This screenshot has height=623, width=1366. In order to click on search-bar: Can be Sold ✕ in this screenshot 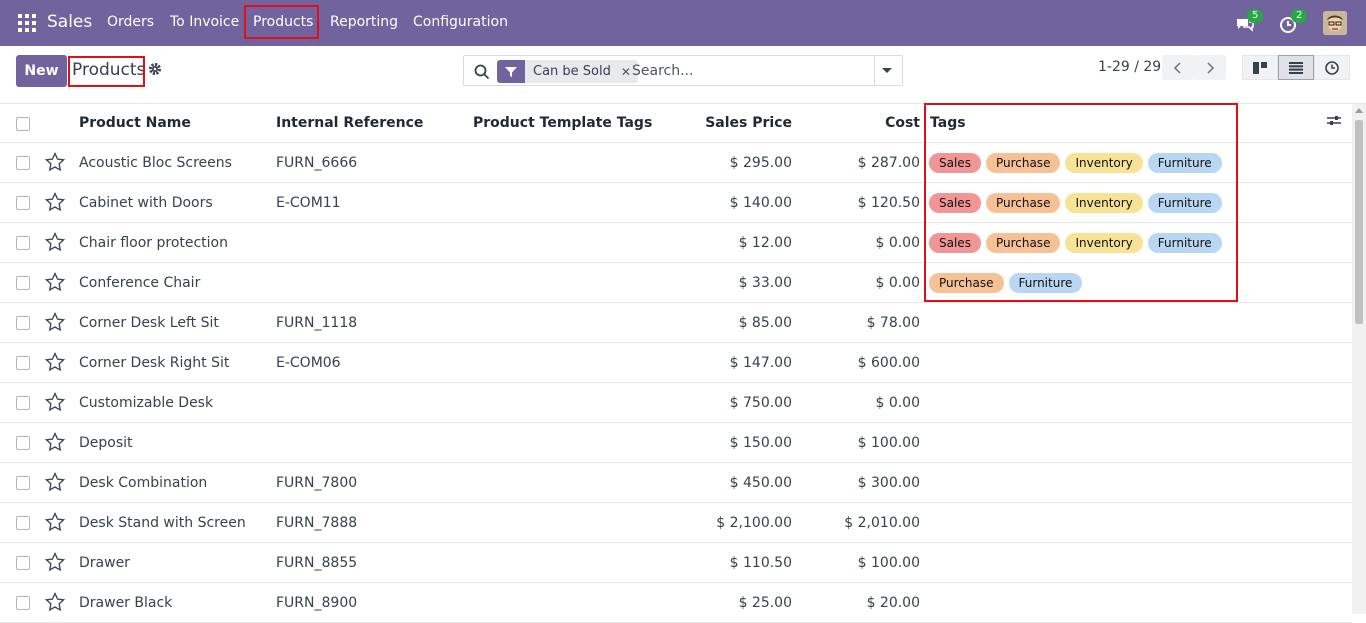, I will do `click(683, 70)`.